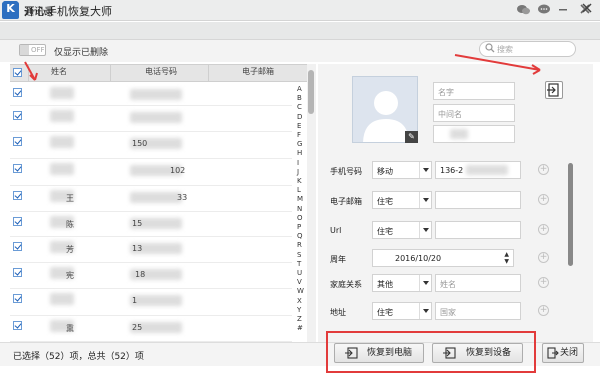  I want to click on select-all-checkbox, so click(17, 72).